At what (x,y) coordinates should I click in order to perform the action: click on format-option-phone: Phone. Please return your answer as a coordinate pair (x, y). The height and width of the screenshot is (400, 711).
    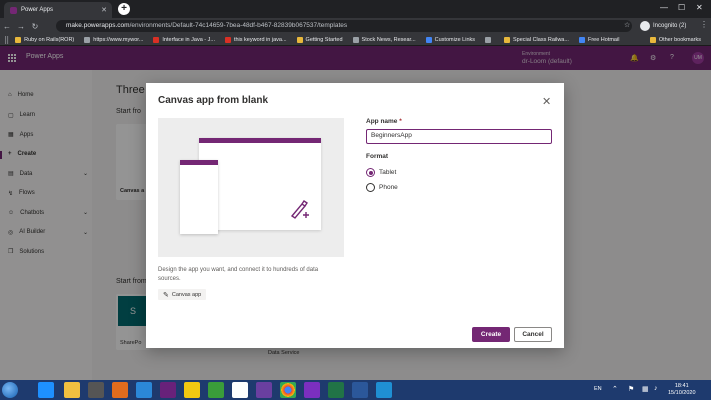
    Looking at the image, I should click on (382, 187).